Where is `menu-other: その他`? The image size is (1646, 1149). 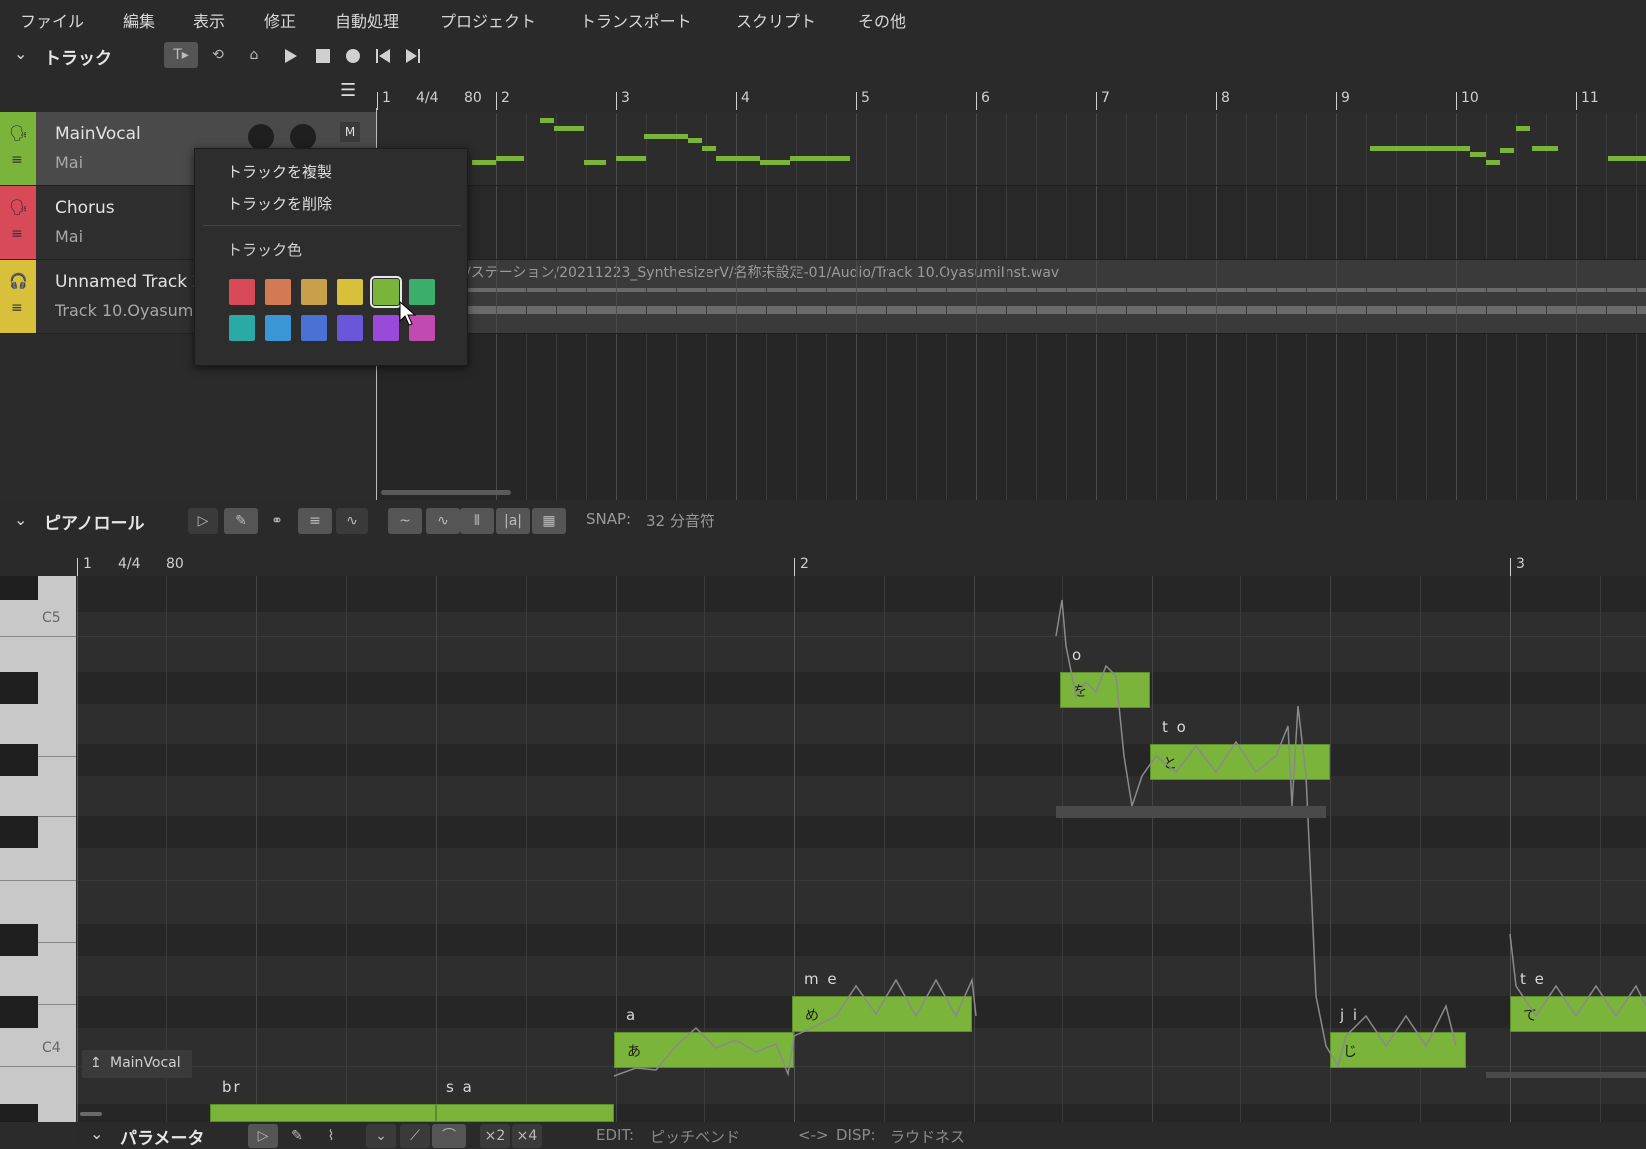 menu-other: その他 is located at coordinates (882, 20).